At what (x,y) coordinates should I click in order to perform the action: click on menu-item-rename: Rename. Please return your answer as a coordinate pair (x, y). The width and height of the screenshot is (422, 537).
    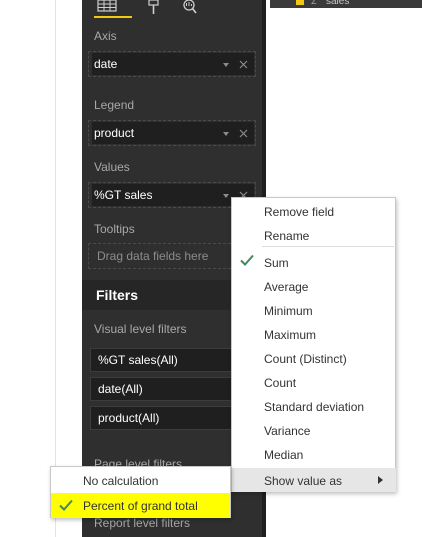
    Looking at the image, I should click on (286, 236).